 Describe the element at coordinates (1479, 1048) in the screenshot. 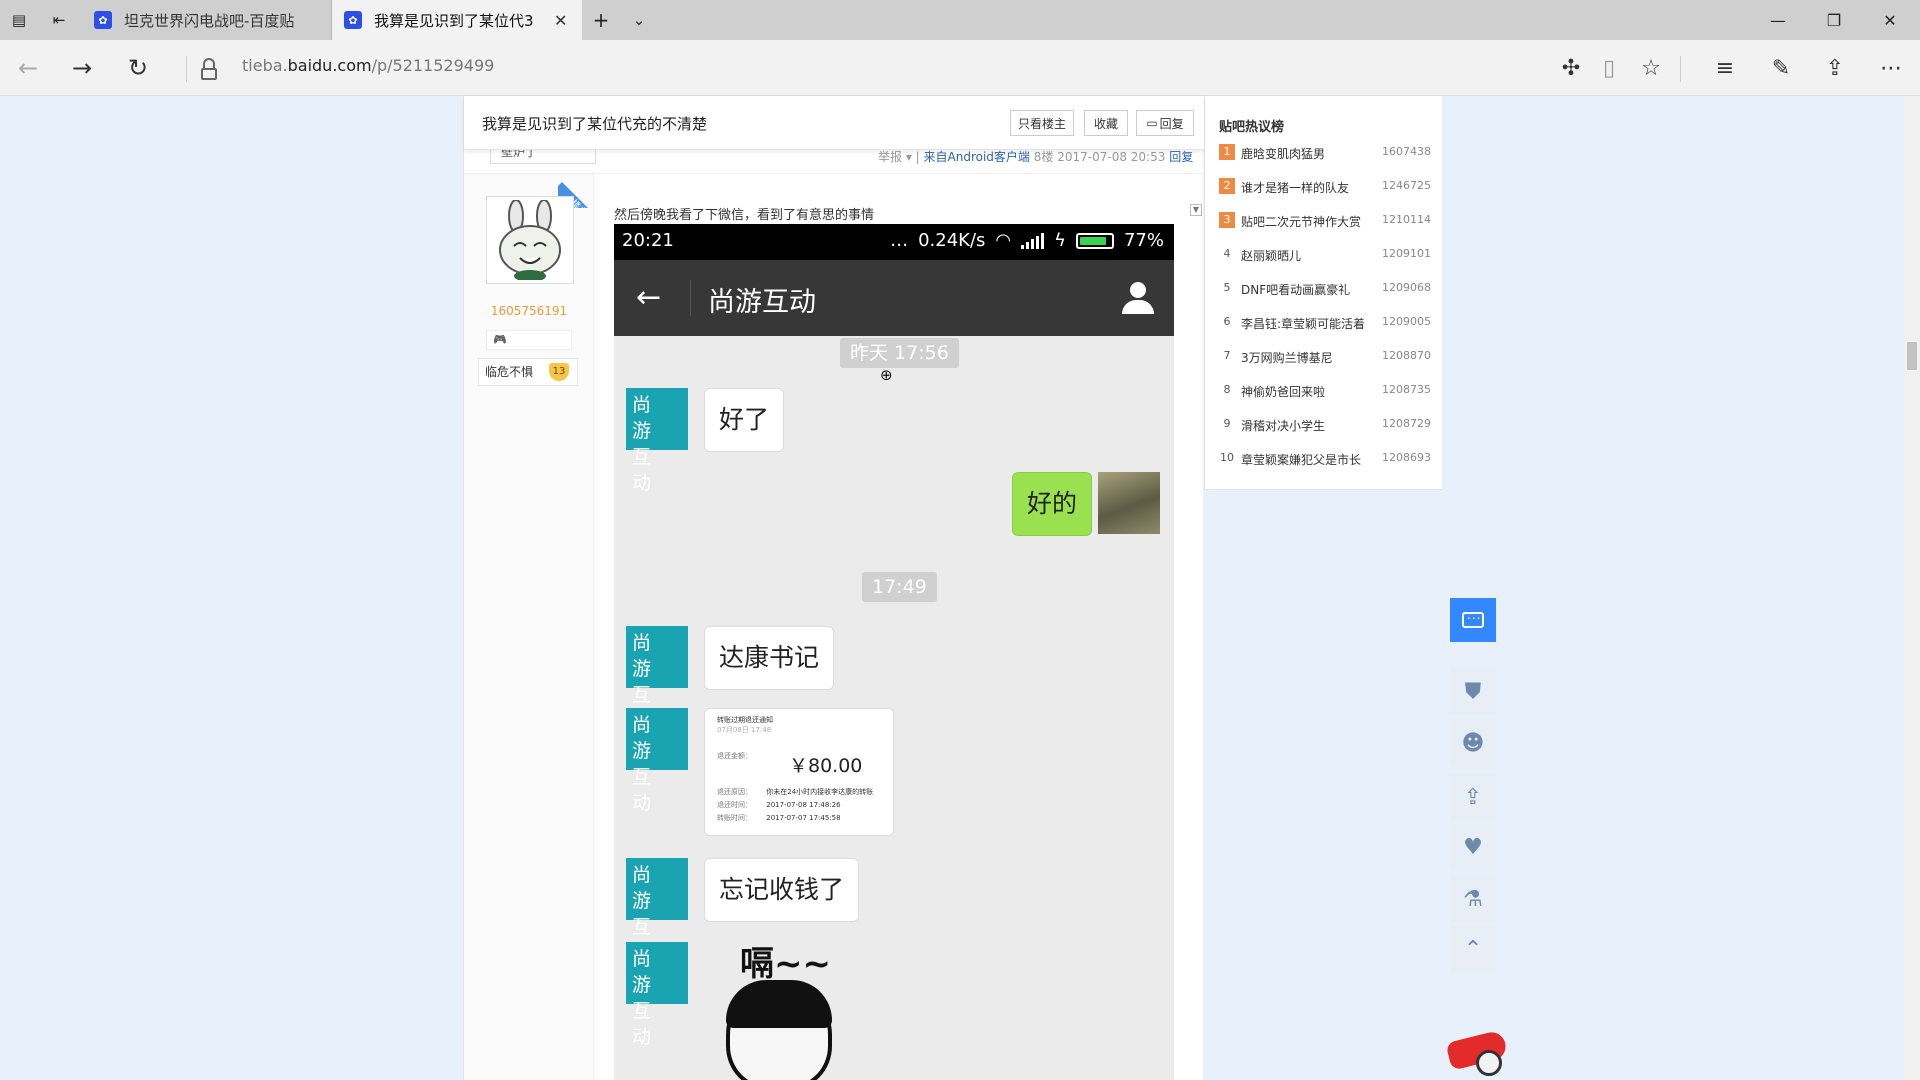

I see `cannon-icon` at that location.